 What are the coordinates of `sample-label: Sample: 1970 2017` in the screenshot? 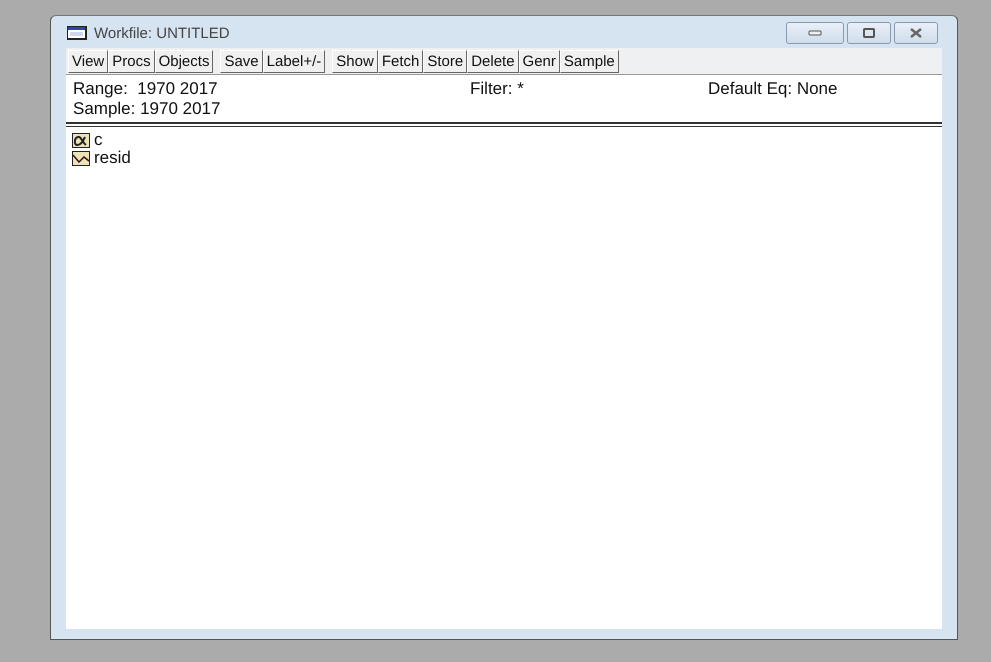 It's located at (147, 109).